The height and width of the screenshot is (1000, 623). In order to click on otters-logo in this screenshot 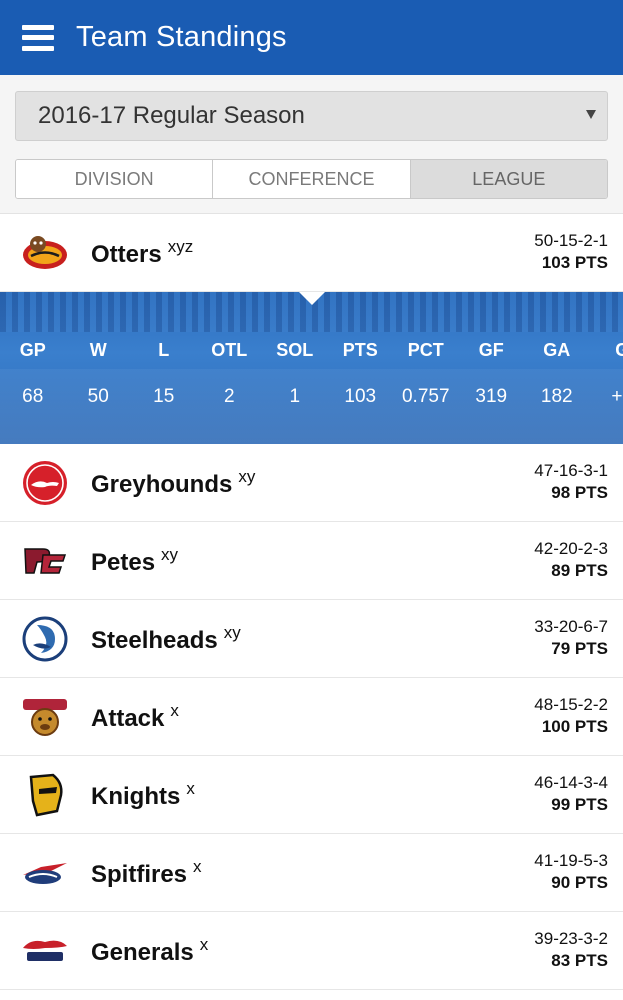, I will do `click(45, 253)`.